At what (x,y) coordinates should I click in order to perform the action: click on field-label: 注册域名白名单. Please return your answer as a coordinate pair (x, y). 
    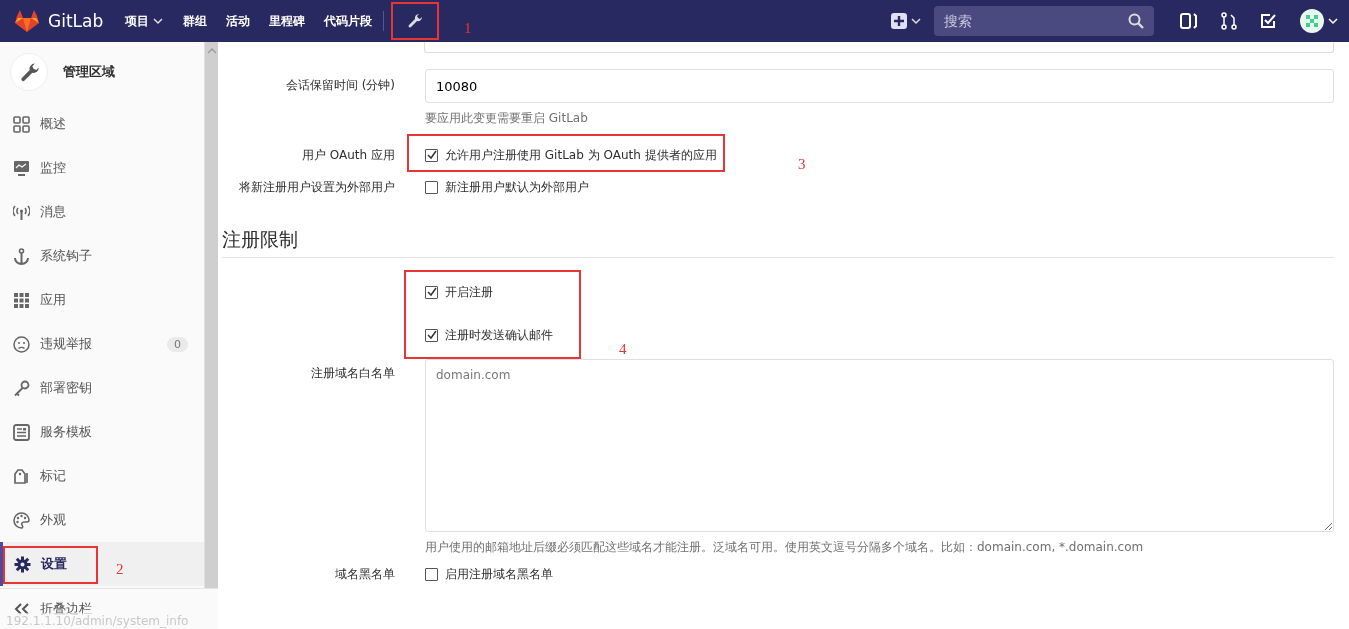
    Looking at the image, I should click on (353, 373).